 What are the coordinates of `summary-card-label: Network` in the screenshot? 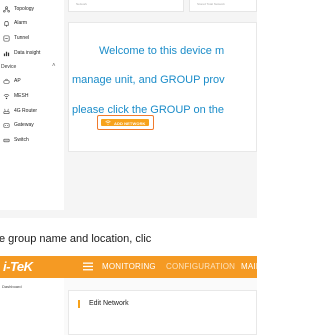 It's located at (82, 4).